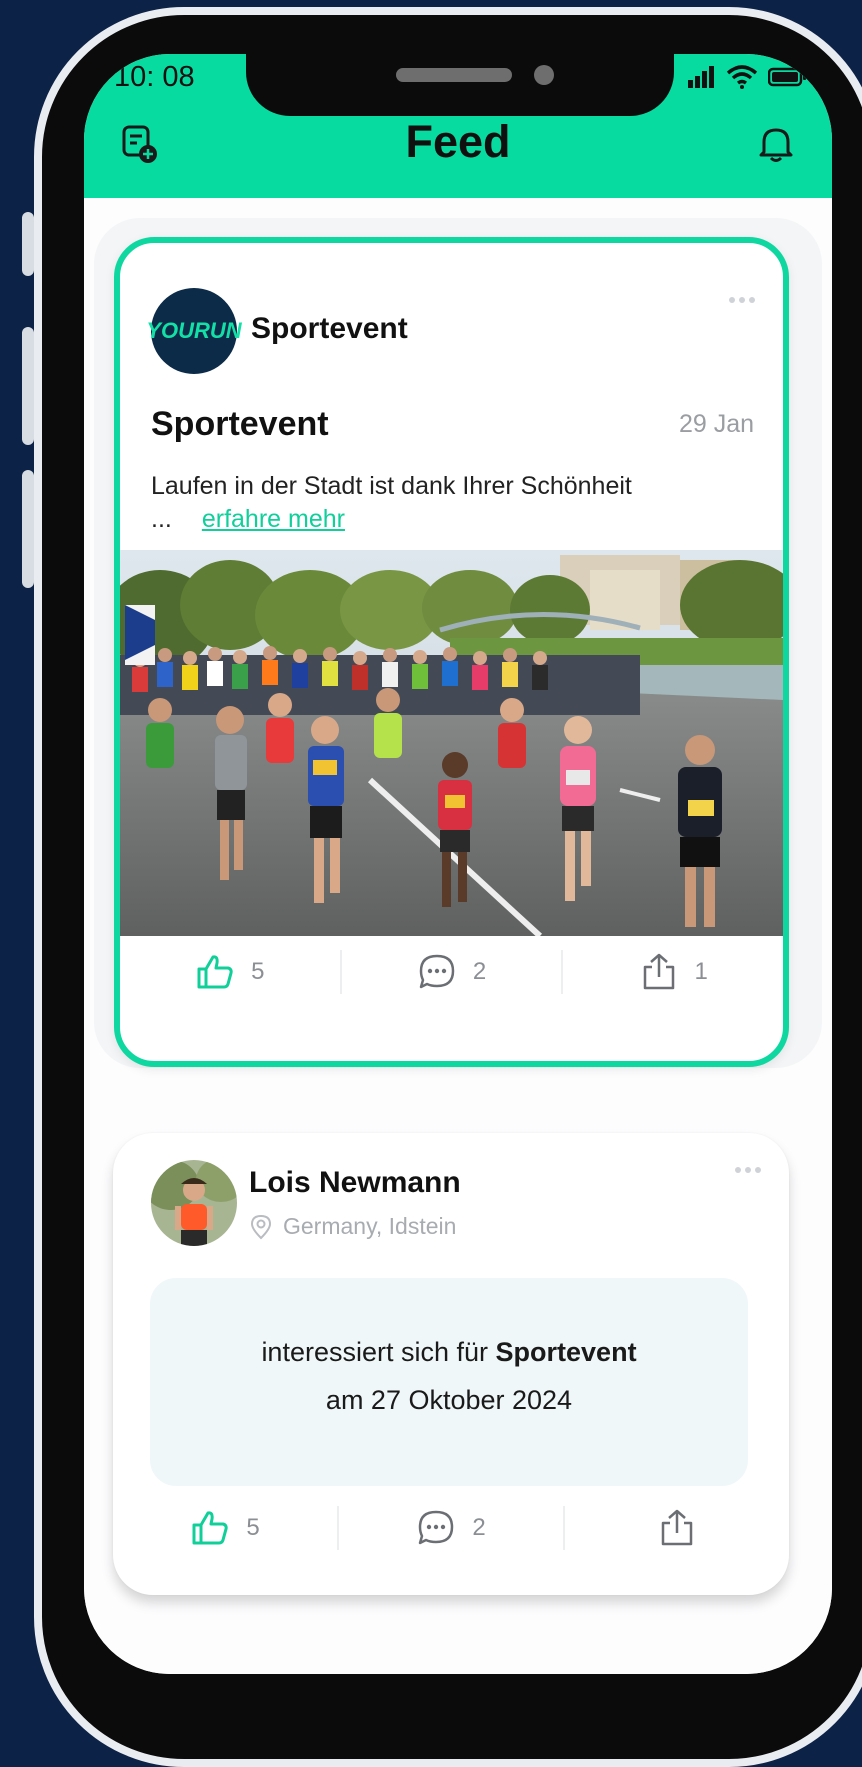 The image size is (862, 1767). I want to click on app-header: 10: 08 Feed, so click(458, 126).